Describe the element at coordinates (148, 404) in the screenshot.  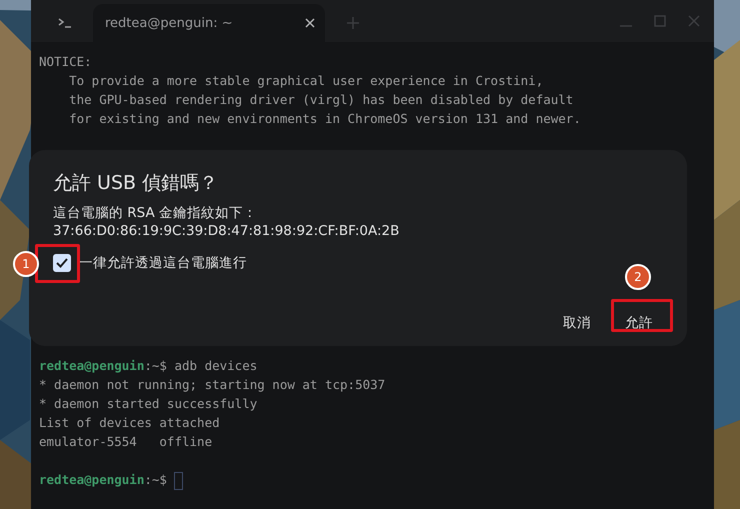
I see `terminal-line: * daemon started successfully` at that location.